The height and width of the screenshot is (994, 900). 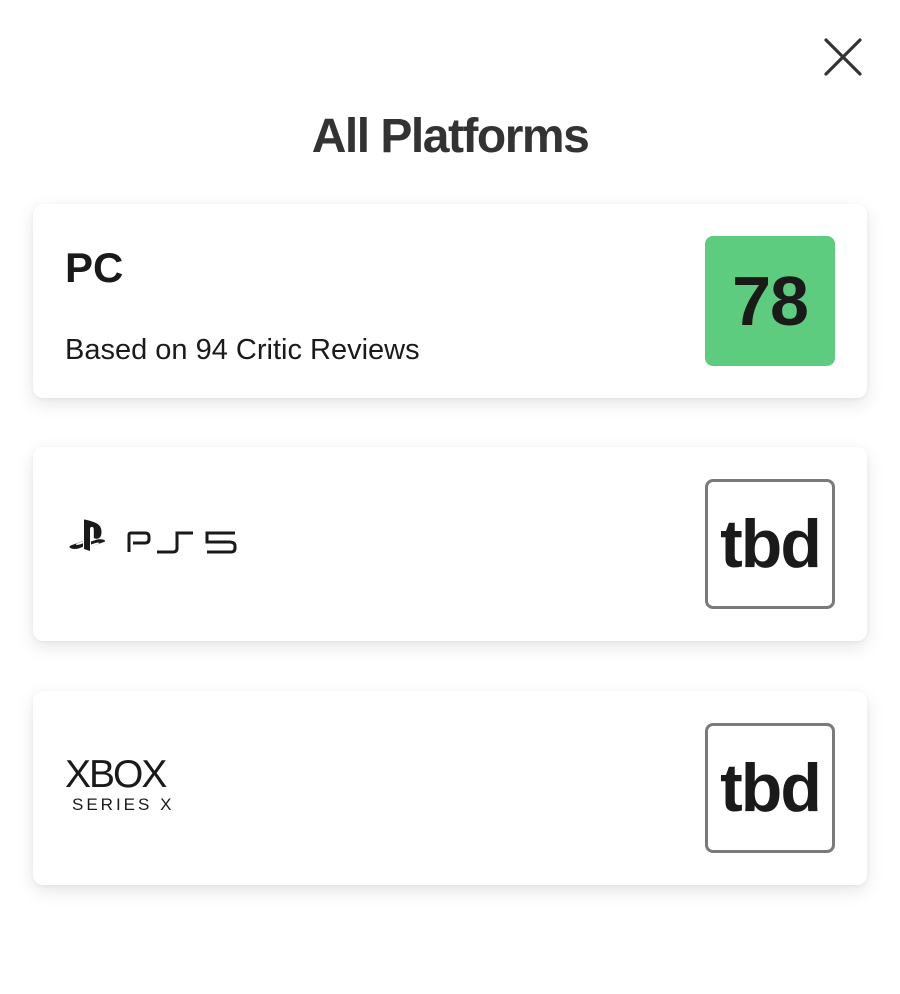 What do you see at coordinates (153, 536) in the screenshot?
I see `ps5-logo-icon` at bounding box center [153, 536].